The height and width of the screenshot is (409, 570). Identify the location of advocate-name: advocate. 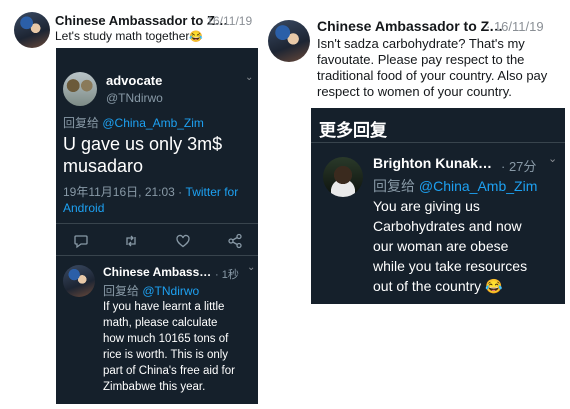
(134, 80).